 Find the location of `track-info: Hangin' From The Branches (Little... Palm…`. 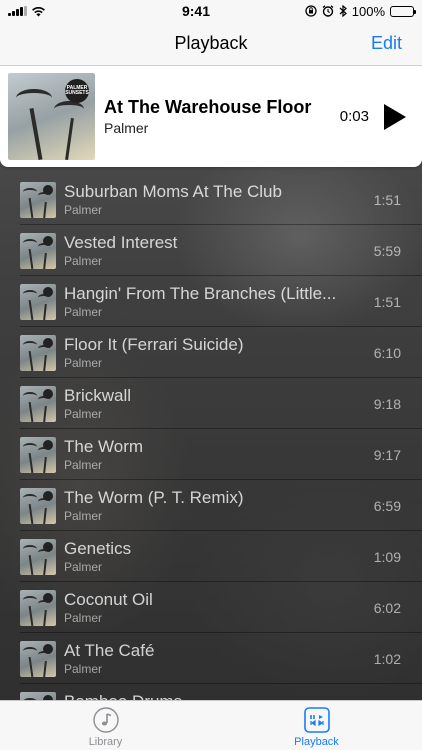

track-info: Hangin' From The Branches (Little... Palm… is located at coordinates (213, 301).